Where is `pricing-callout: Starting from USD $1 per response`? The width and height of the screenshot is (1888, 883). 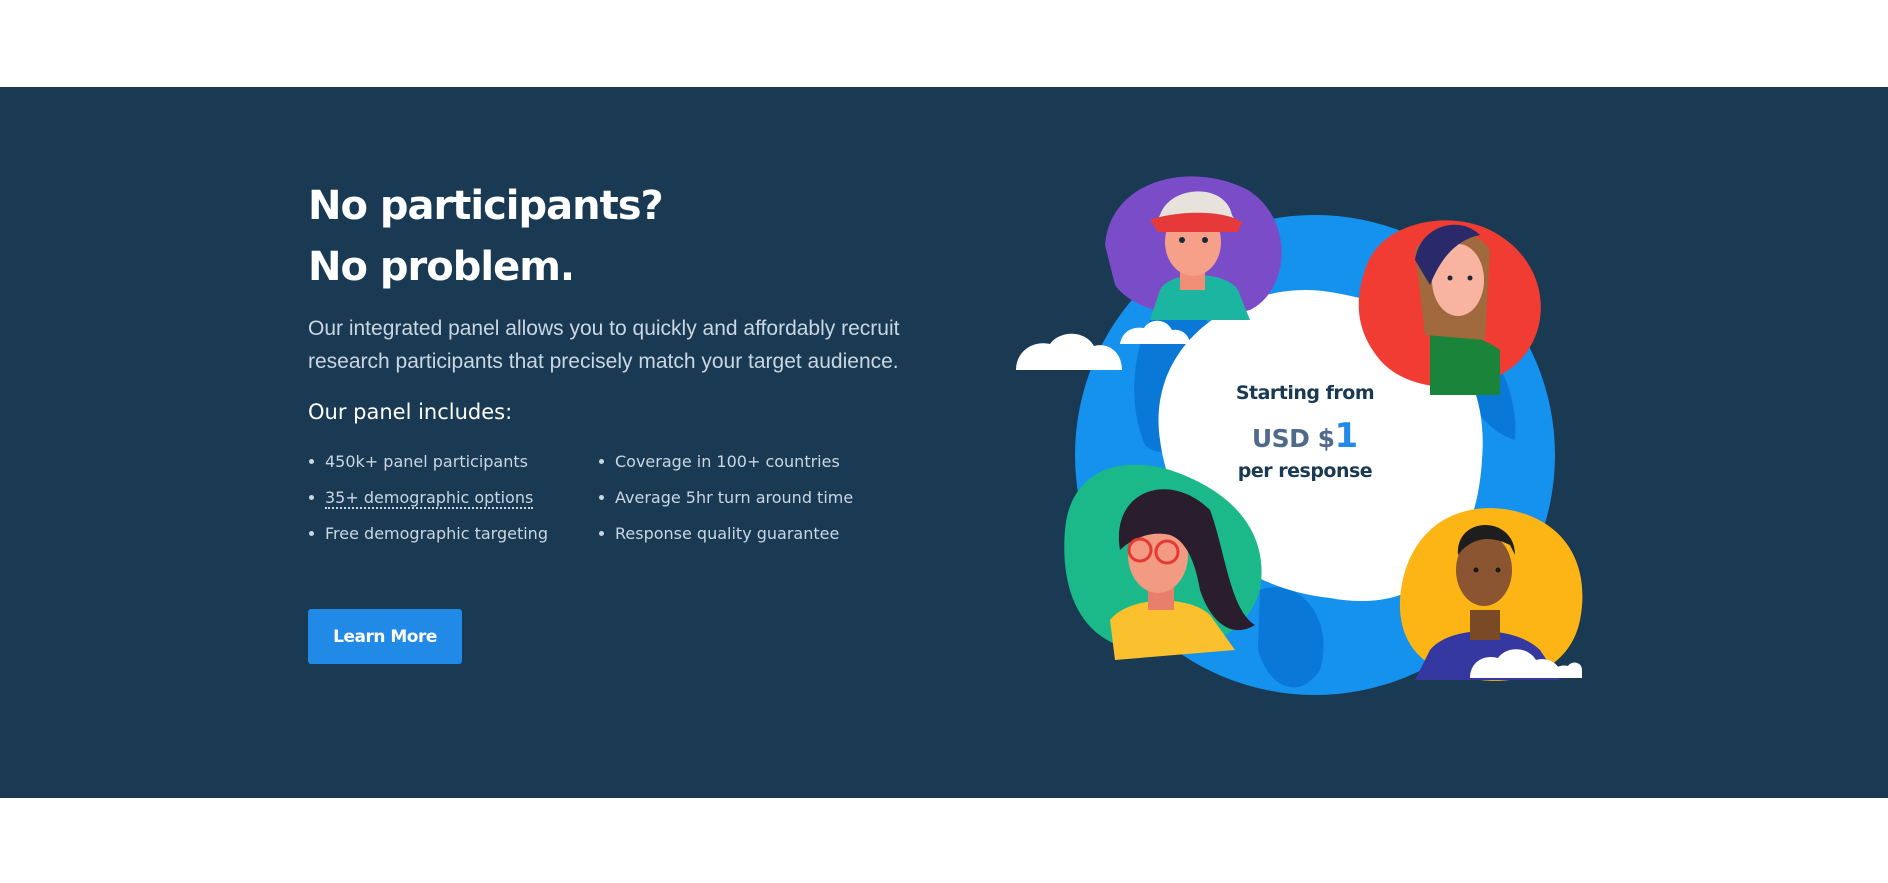
pricing-callout: Starting from USD $1 per response is located at coordinates (1305, 432).